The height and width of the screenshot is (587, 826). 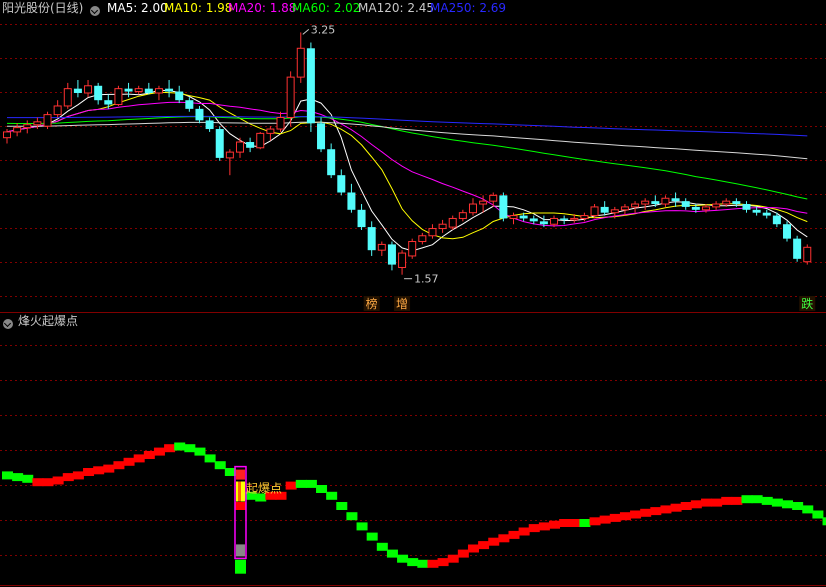 I want to click on signal-orange-core, so click(x=239, y=491).